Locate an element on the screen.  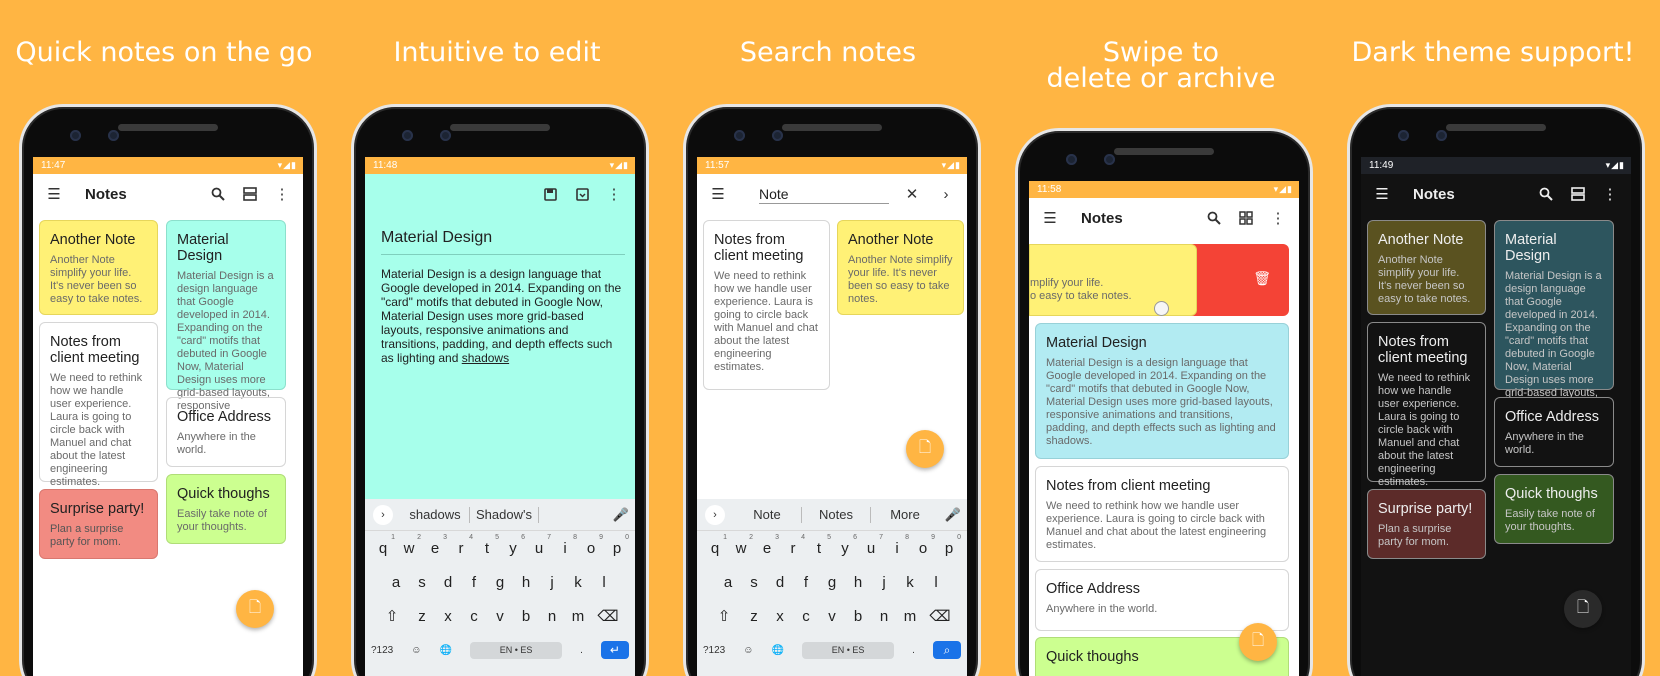
key: h is located at coordinates (858, 582).